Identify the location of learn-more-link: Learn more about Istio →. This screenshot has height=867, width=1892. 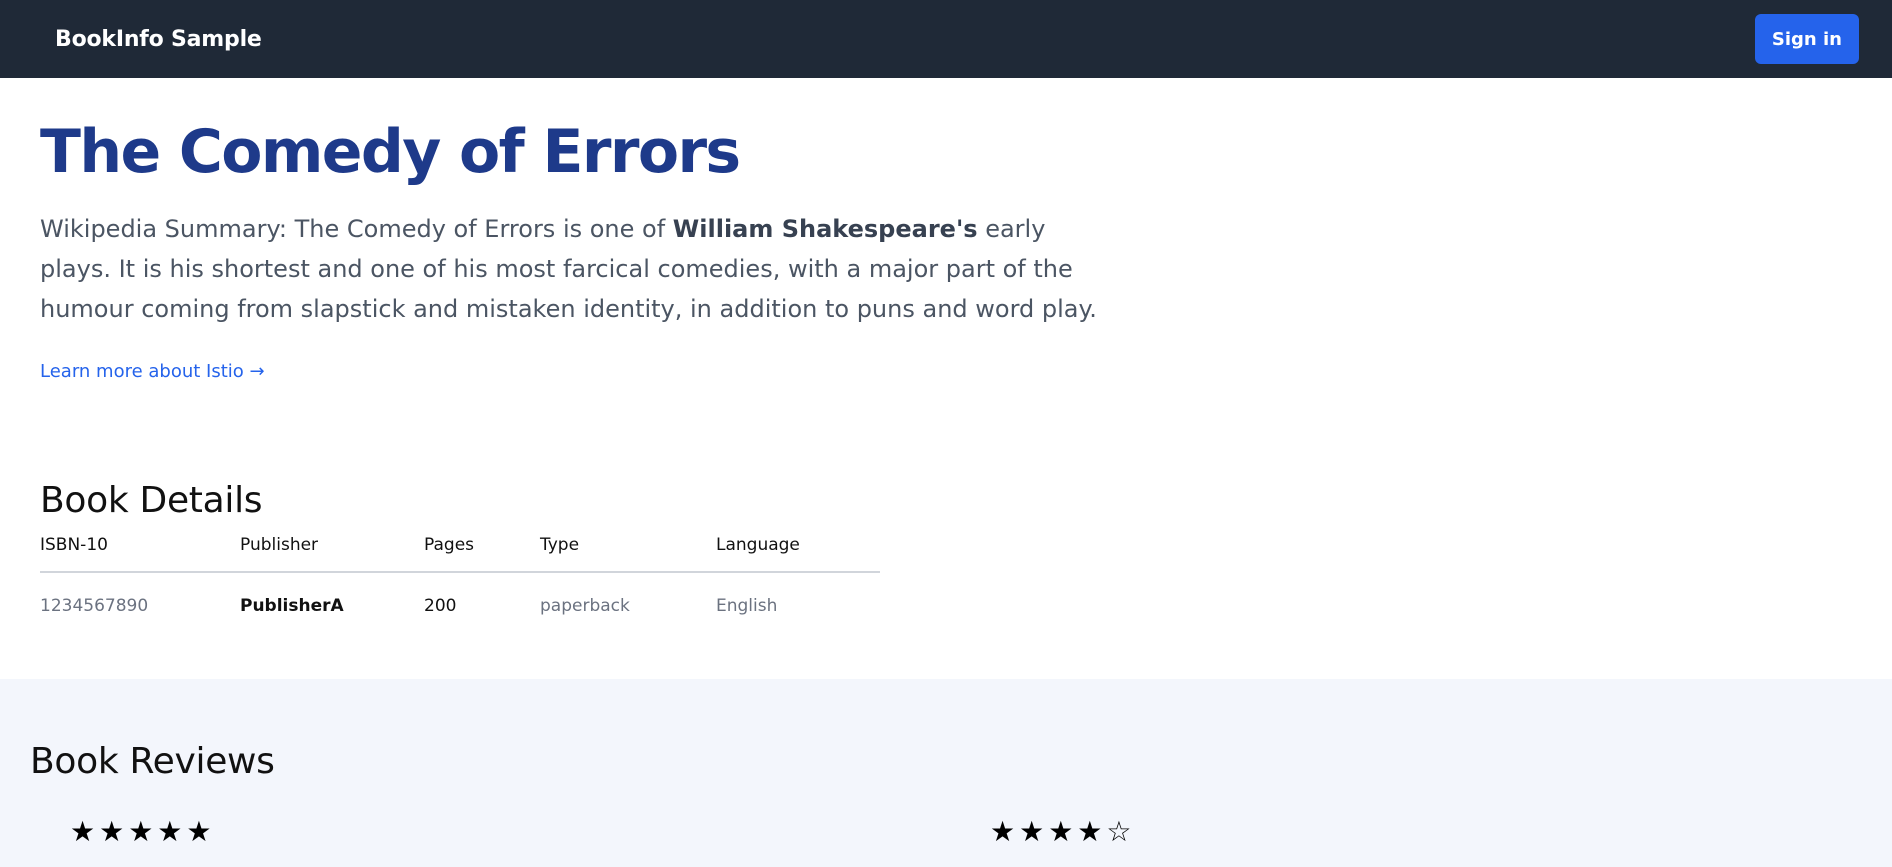
(152, 371).